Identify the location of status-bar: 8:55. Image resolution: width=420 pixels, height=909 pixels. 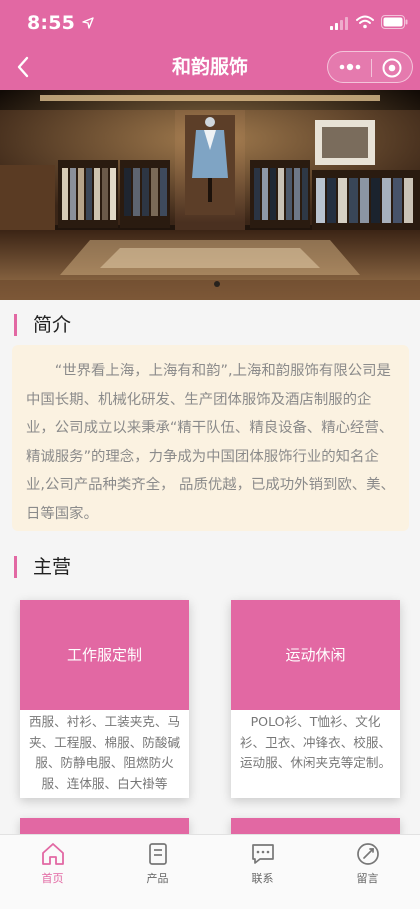
(210, 22).